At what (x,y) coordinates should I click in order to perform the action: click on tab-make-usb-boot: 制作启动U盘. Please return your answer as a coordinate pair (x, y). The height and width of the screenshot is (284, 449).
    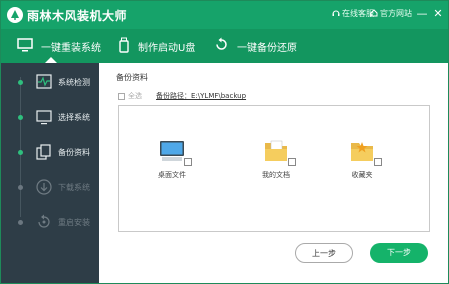
    Looking at the image, I should click on (156, 46).